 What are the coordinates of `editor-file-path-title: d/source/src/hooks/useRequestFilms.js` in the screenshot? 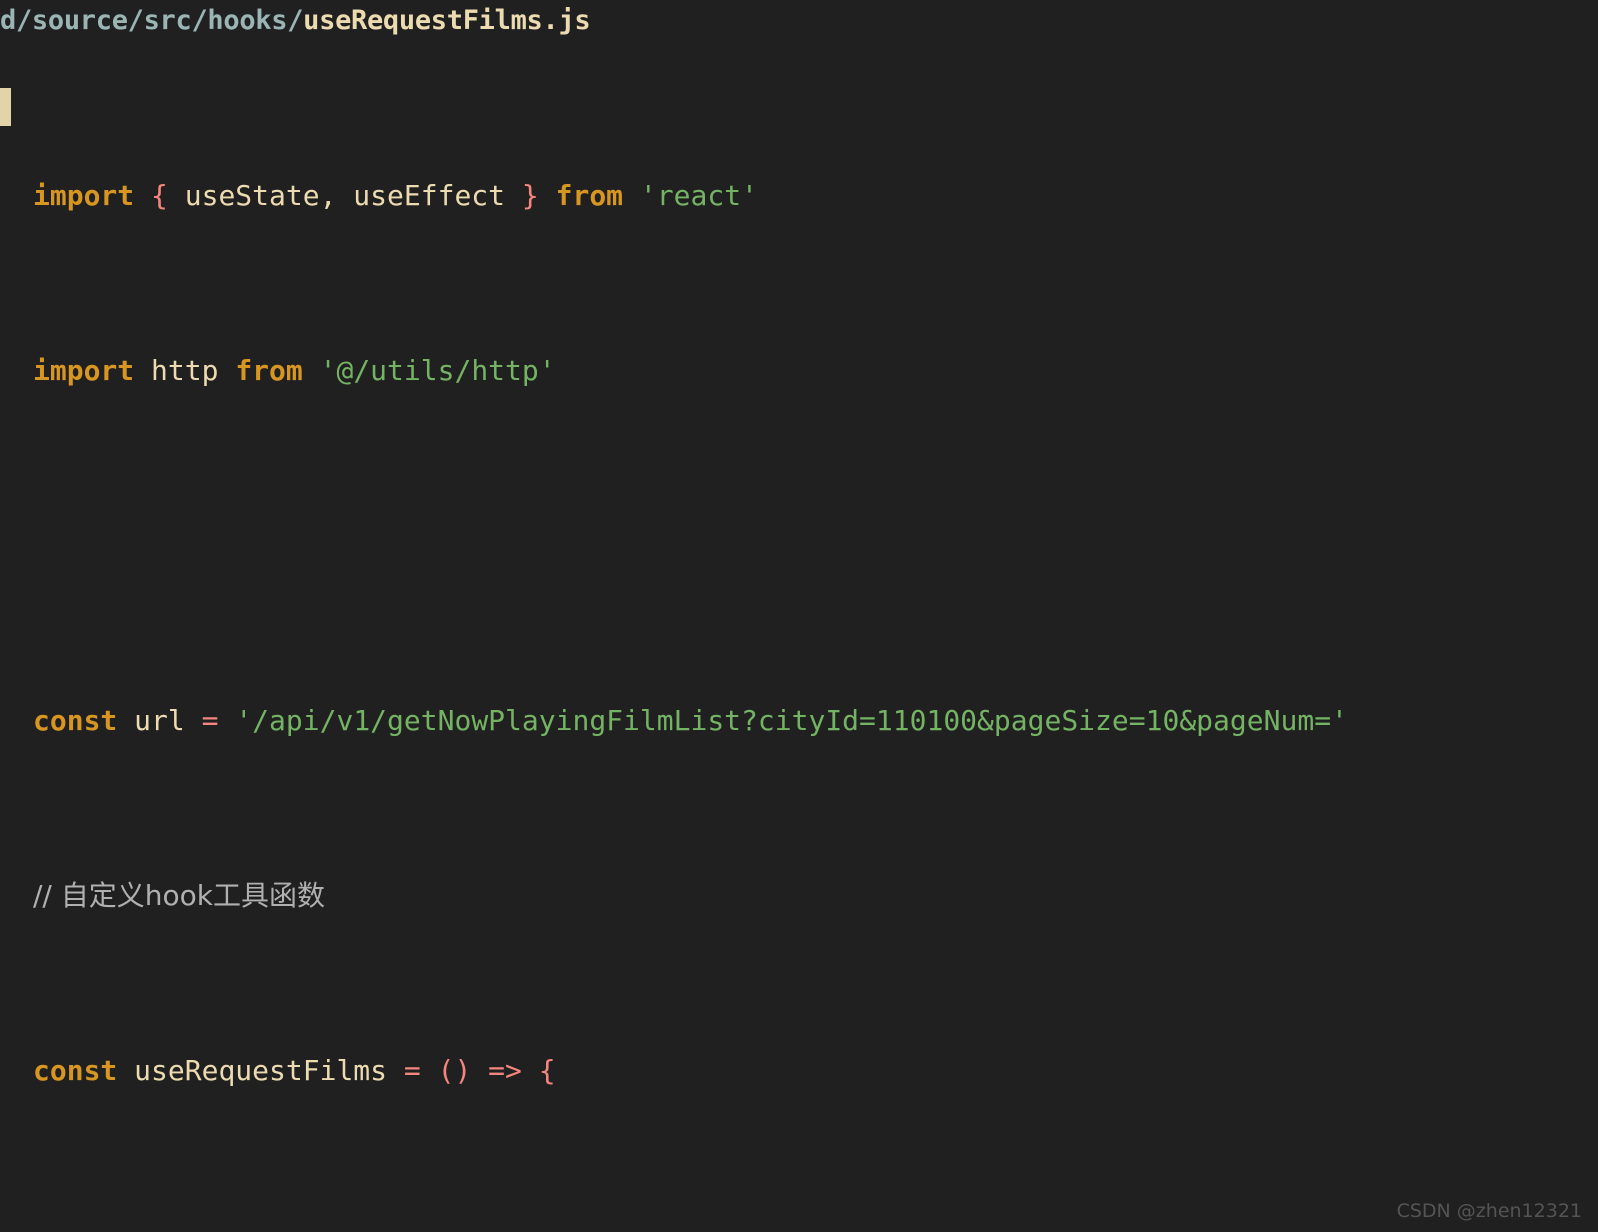 It's located at (295, 21).